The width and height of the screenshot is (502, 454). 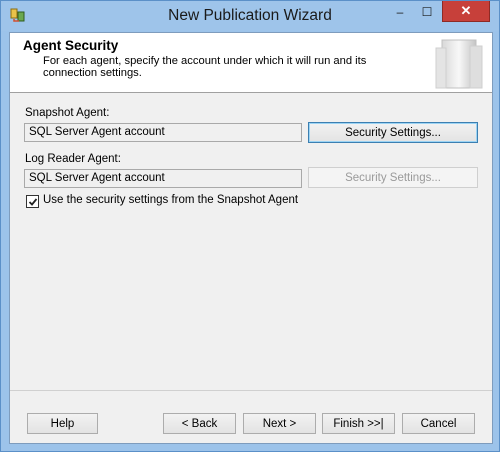 What do you see at coordinates (71, 45) in the screenshot?
I see `page-title: Agent Security` at bounding box center [71, 45].